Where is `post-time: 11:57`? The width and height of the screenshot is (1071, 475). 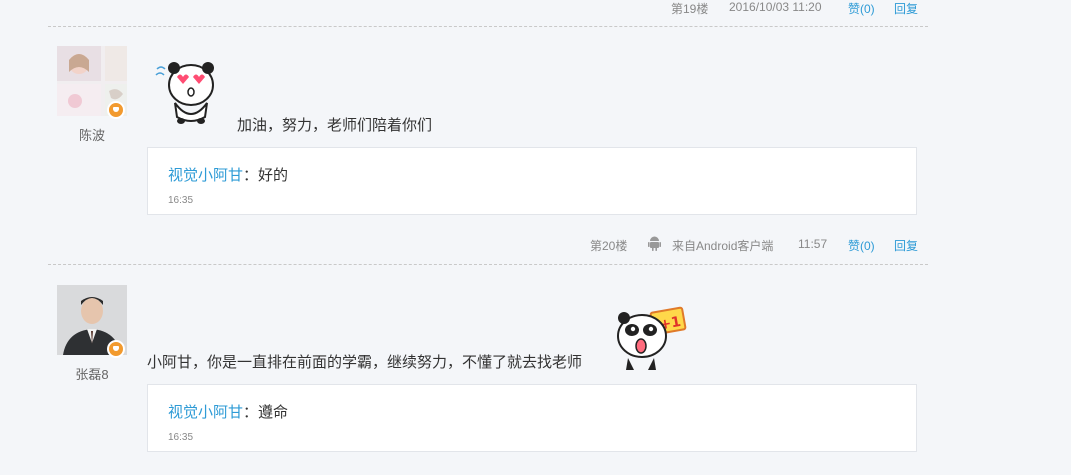
post-time: 11:57 is located at coordinates (813, 244).